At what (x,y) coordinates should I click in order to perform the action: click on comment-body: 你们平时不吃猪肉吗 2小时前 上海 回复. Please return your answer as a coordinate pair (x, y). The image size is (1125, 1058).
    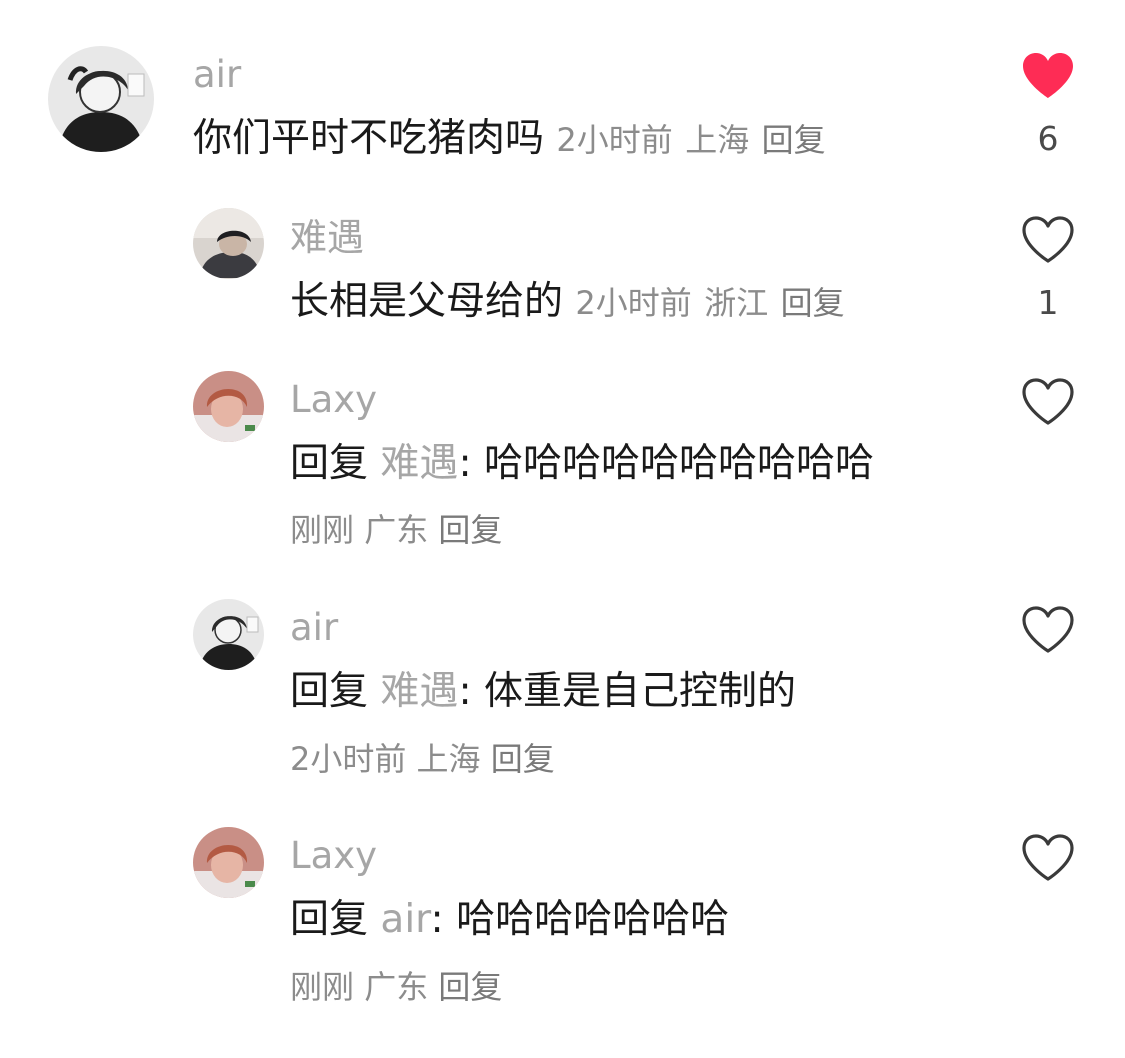
    Looking at the image, I should click on (509, 139).